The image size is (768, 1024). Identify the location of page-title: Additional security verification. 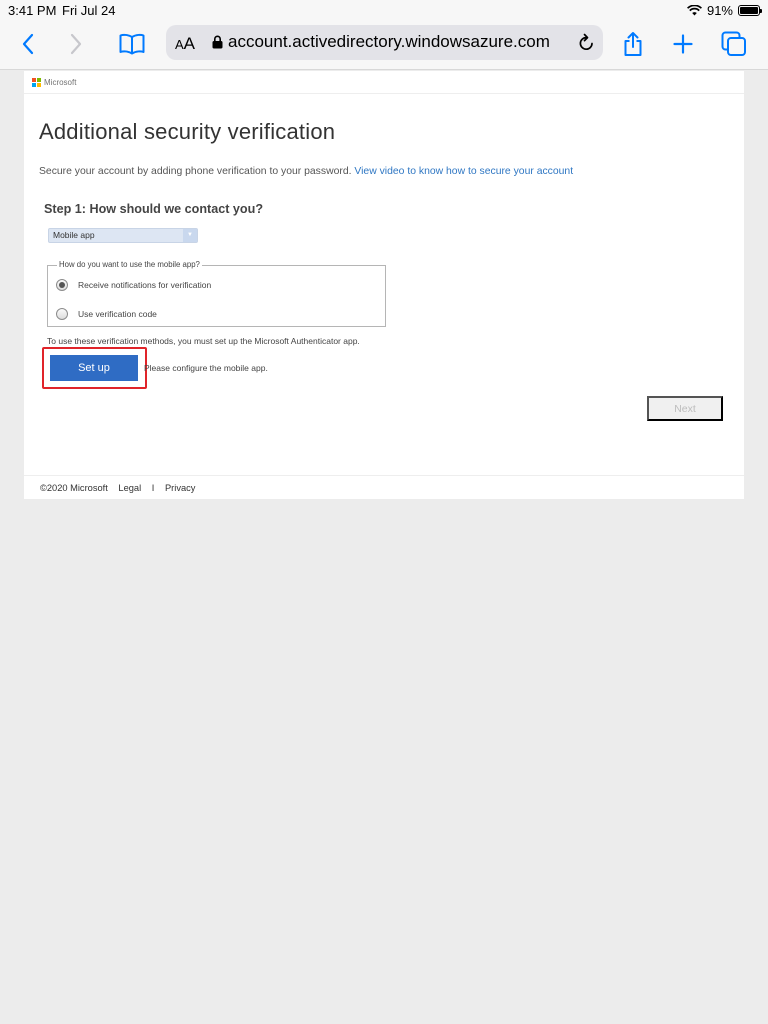
(187, 131).